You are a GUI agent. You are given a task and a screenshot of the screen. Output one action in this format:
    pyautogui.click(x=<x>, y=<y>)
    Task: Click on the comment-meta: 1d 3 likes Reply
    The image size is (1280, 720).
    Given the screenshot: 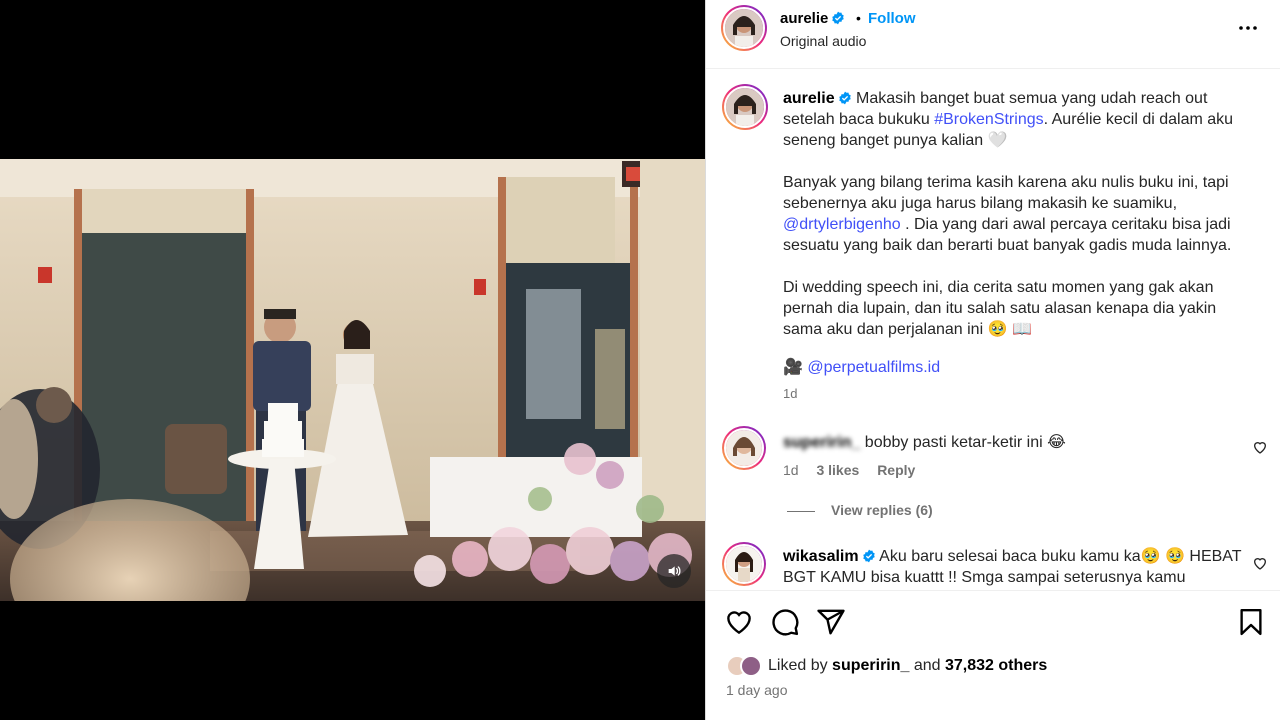 What is the action you would take?
    pyautogui.click(x=856, y=470)
    